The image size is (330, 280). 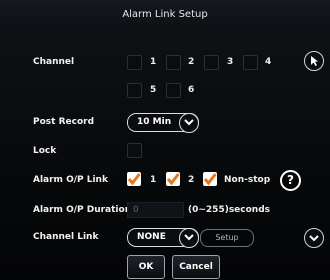 I want to click on alarm-op-2-label: 2, so click(x=191, y=180).